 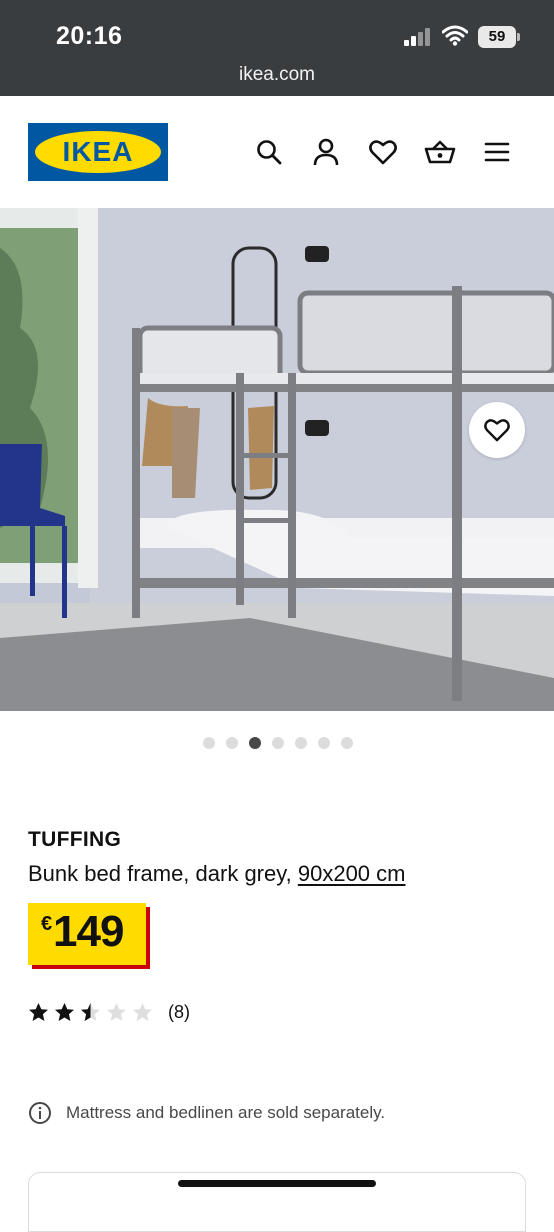 I want to click on price-currency: €, so click(x=47, y=924).